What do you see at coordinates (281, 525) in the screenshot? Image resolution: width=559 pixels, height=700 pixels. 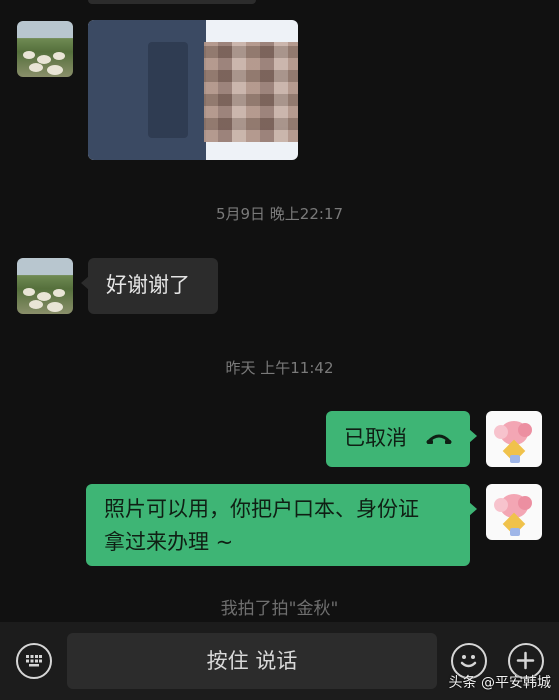 I see `outgoing-message-bubble: 照片可以用，你把户口本、身份证 拿过来办理 ~` at bounding box center [281, 525].